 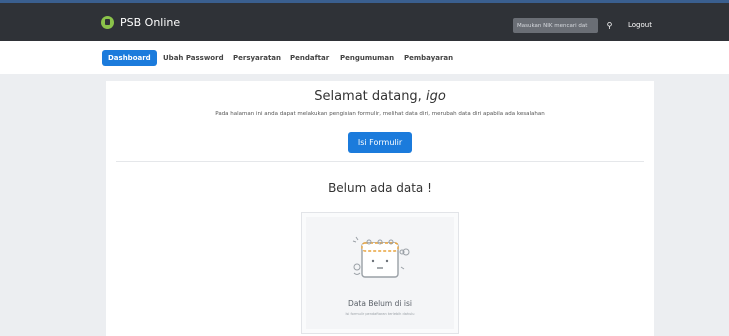 I want to click on empty-calendar-icon, so click(x=381, y=257).